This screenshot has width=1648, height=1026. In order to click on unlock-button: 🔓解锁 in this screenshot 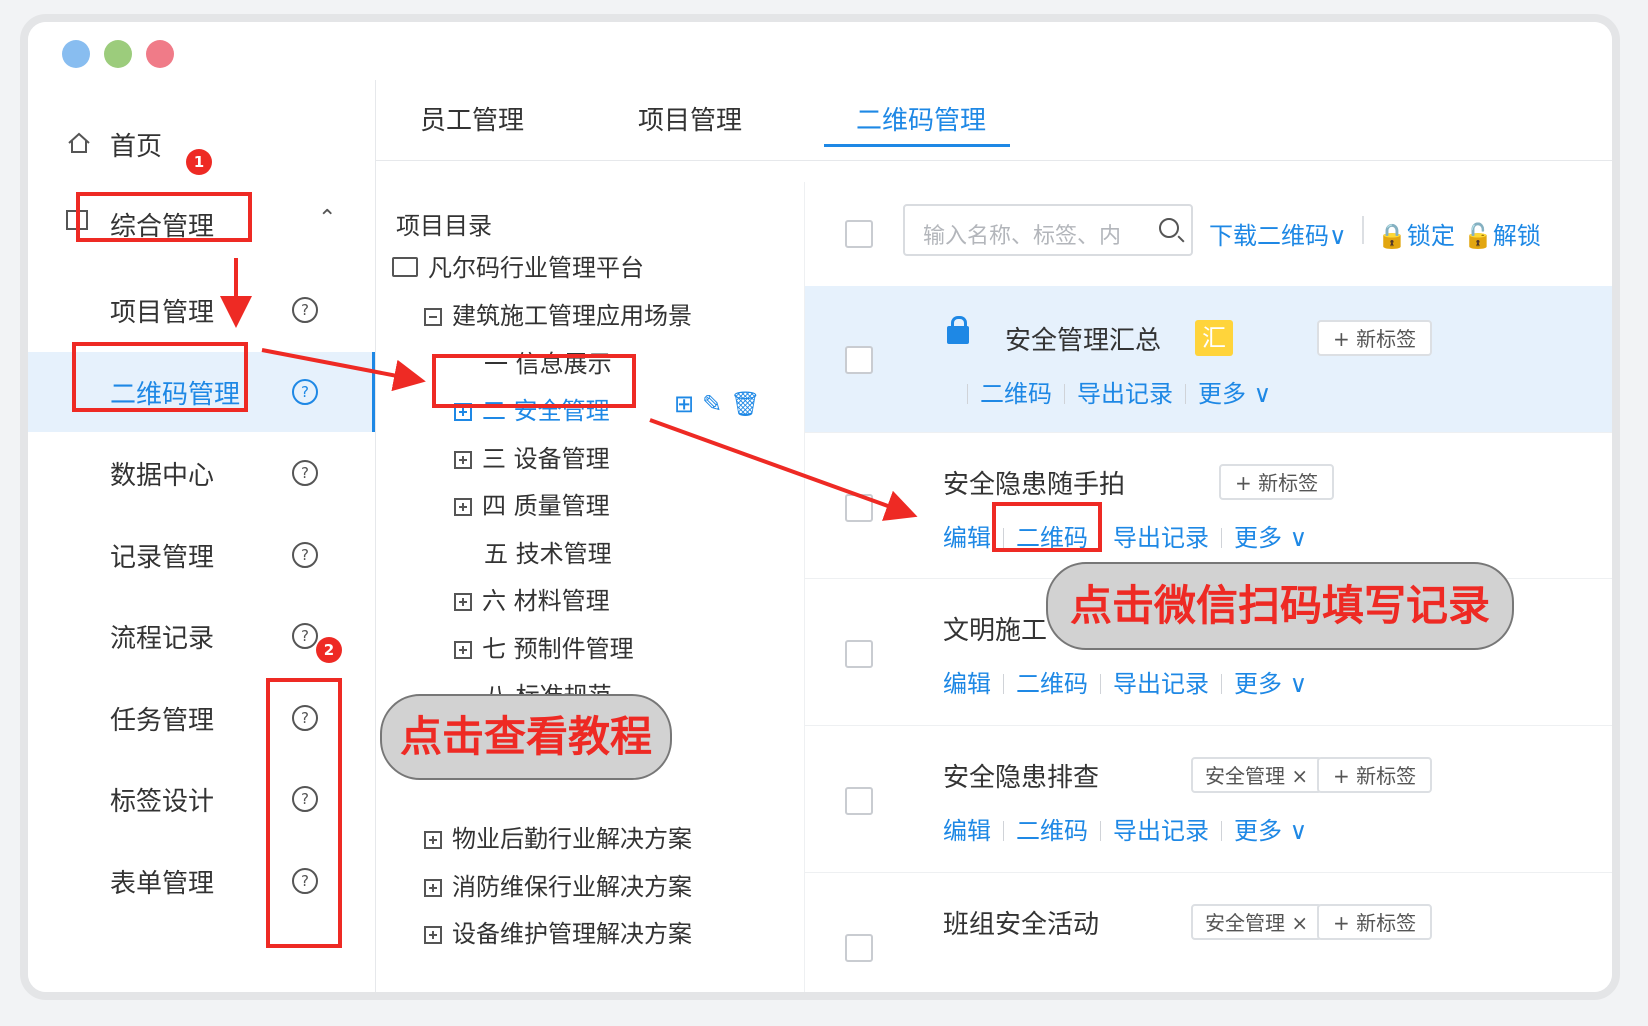, I will do `click(1502, 233)`.